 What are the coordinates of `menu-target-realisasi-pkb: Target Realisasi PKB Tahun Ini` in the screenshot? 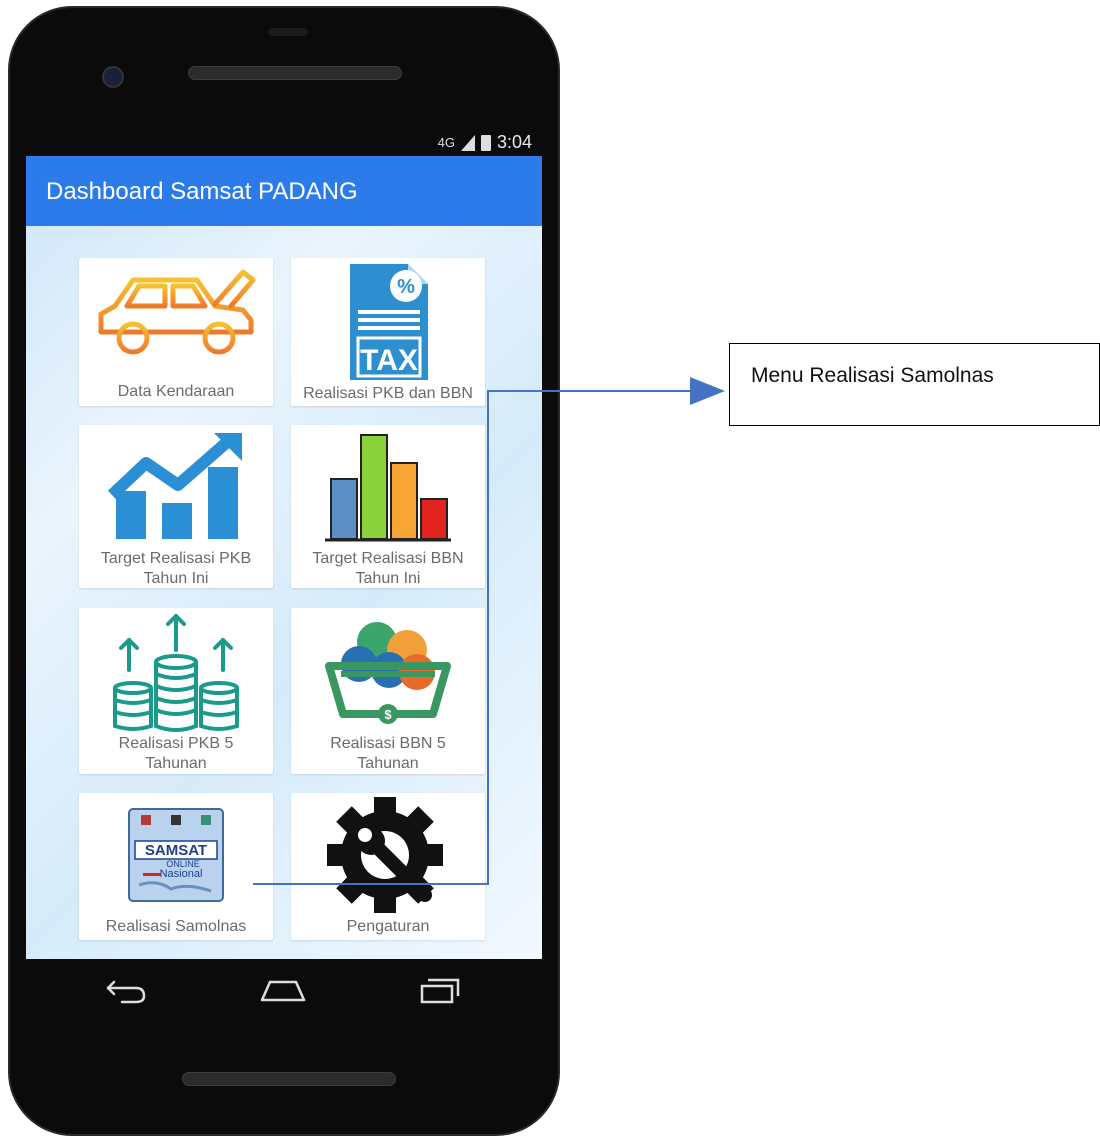 It's located at (176, 506).